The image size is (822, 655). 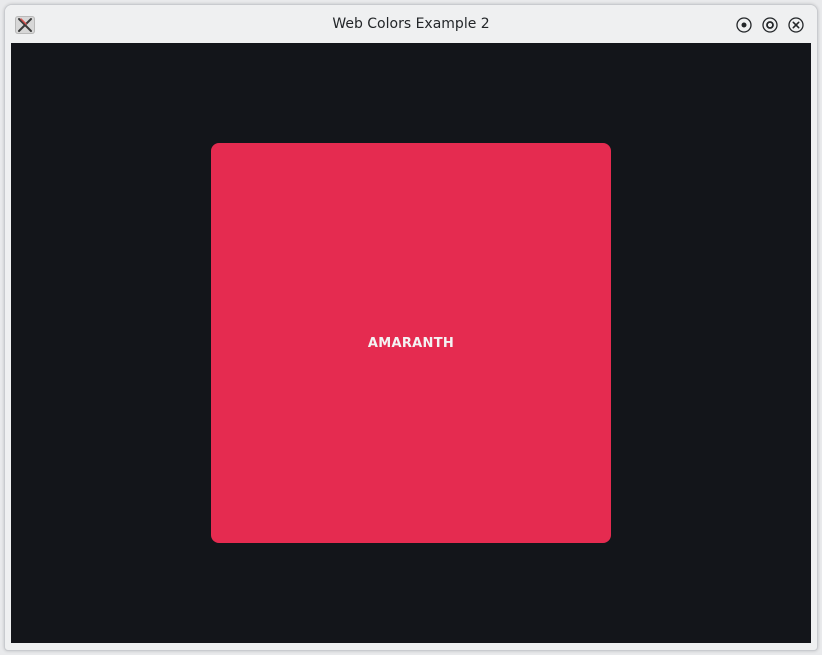 I want to click on swatch-label: AMARANTH, so click(x=411, y=343).